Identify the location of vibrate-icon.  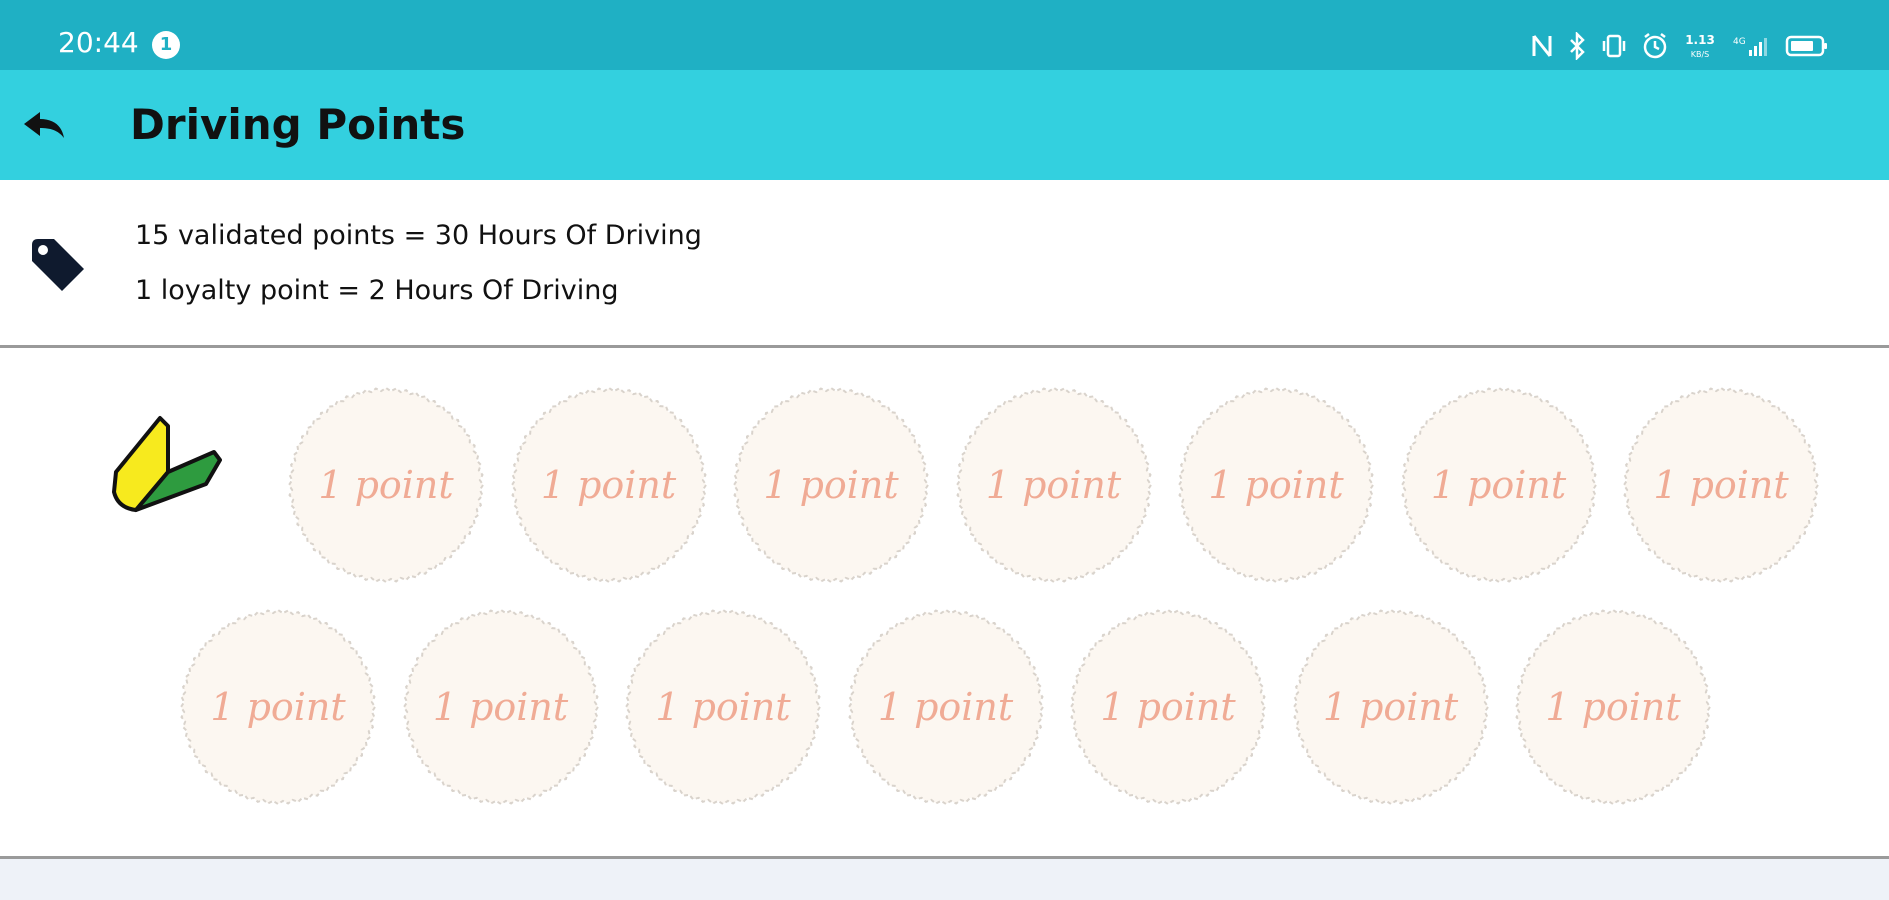
(1614, 46).